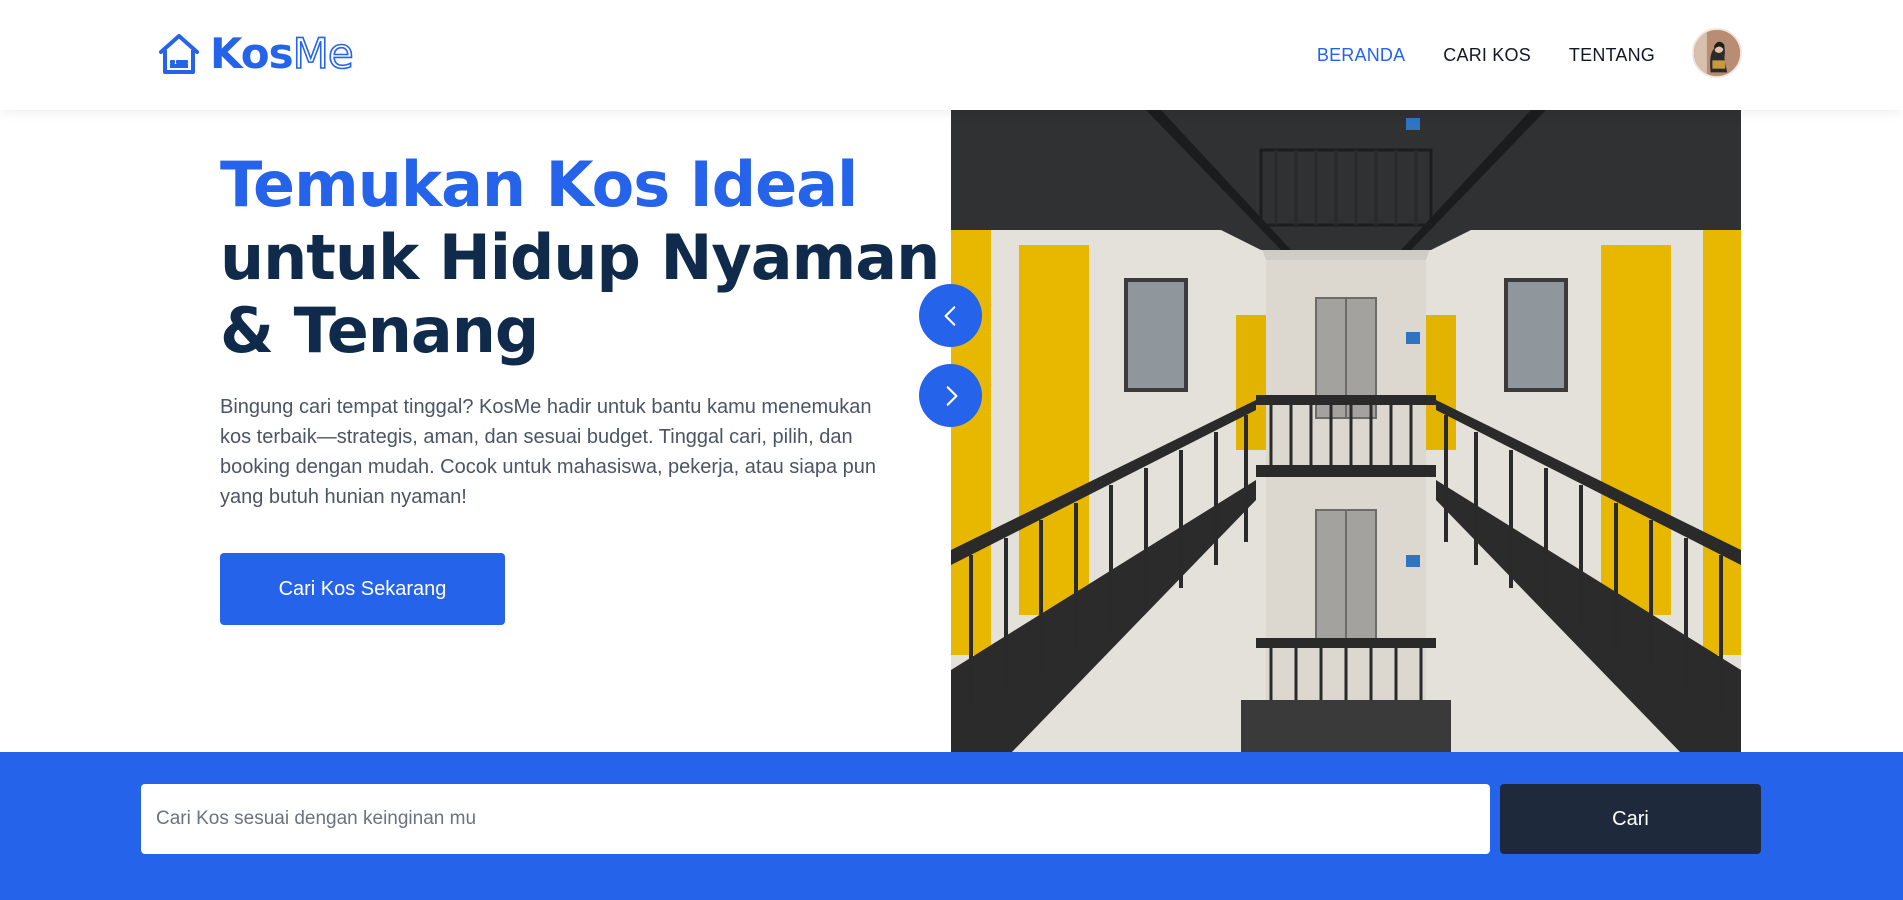 The width and height of the screenshot is (1903, 900). I want to click on search-button: Cari, so click(1630, 819).